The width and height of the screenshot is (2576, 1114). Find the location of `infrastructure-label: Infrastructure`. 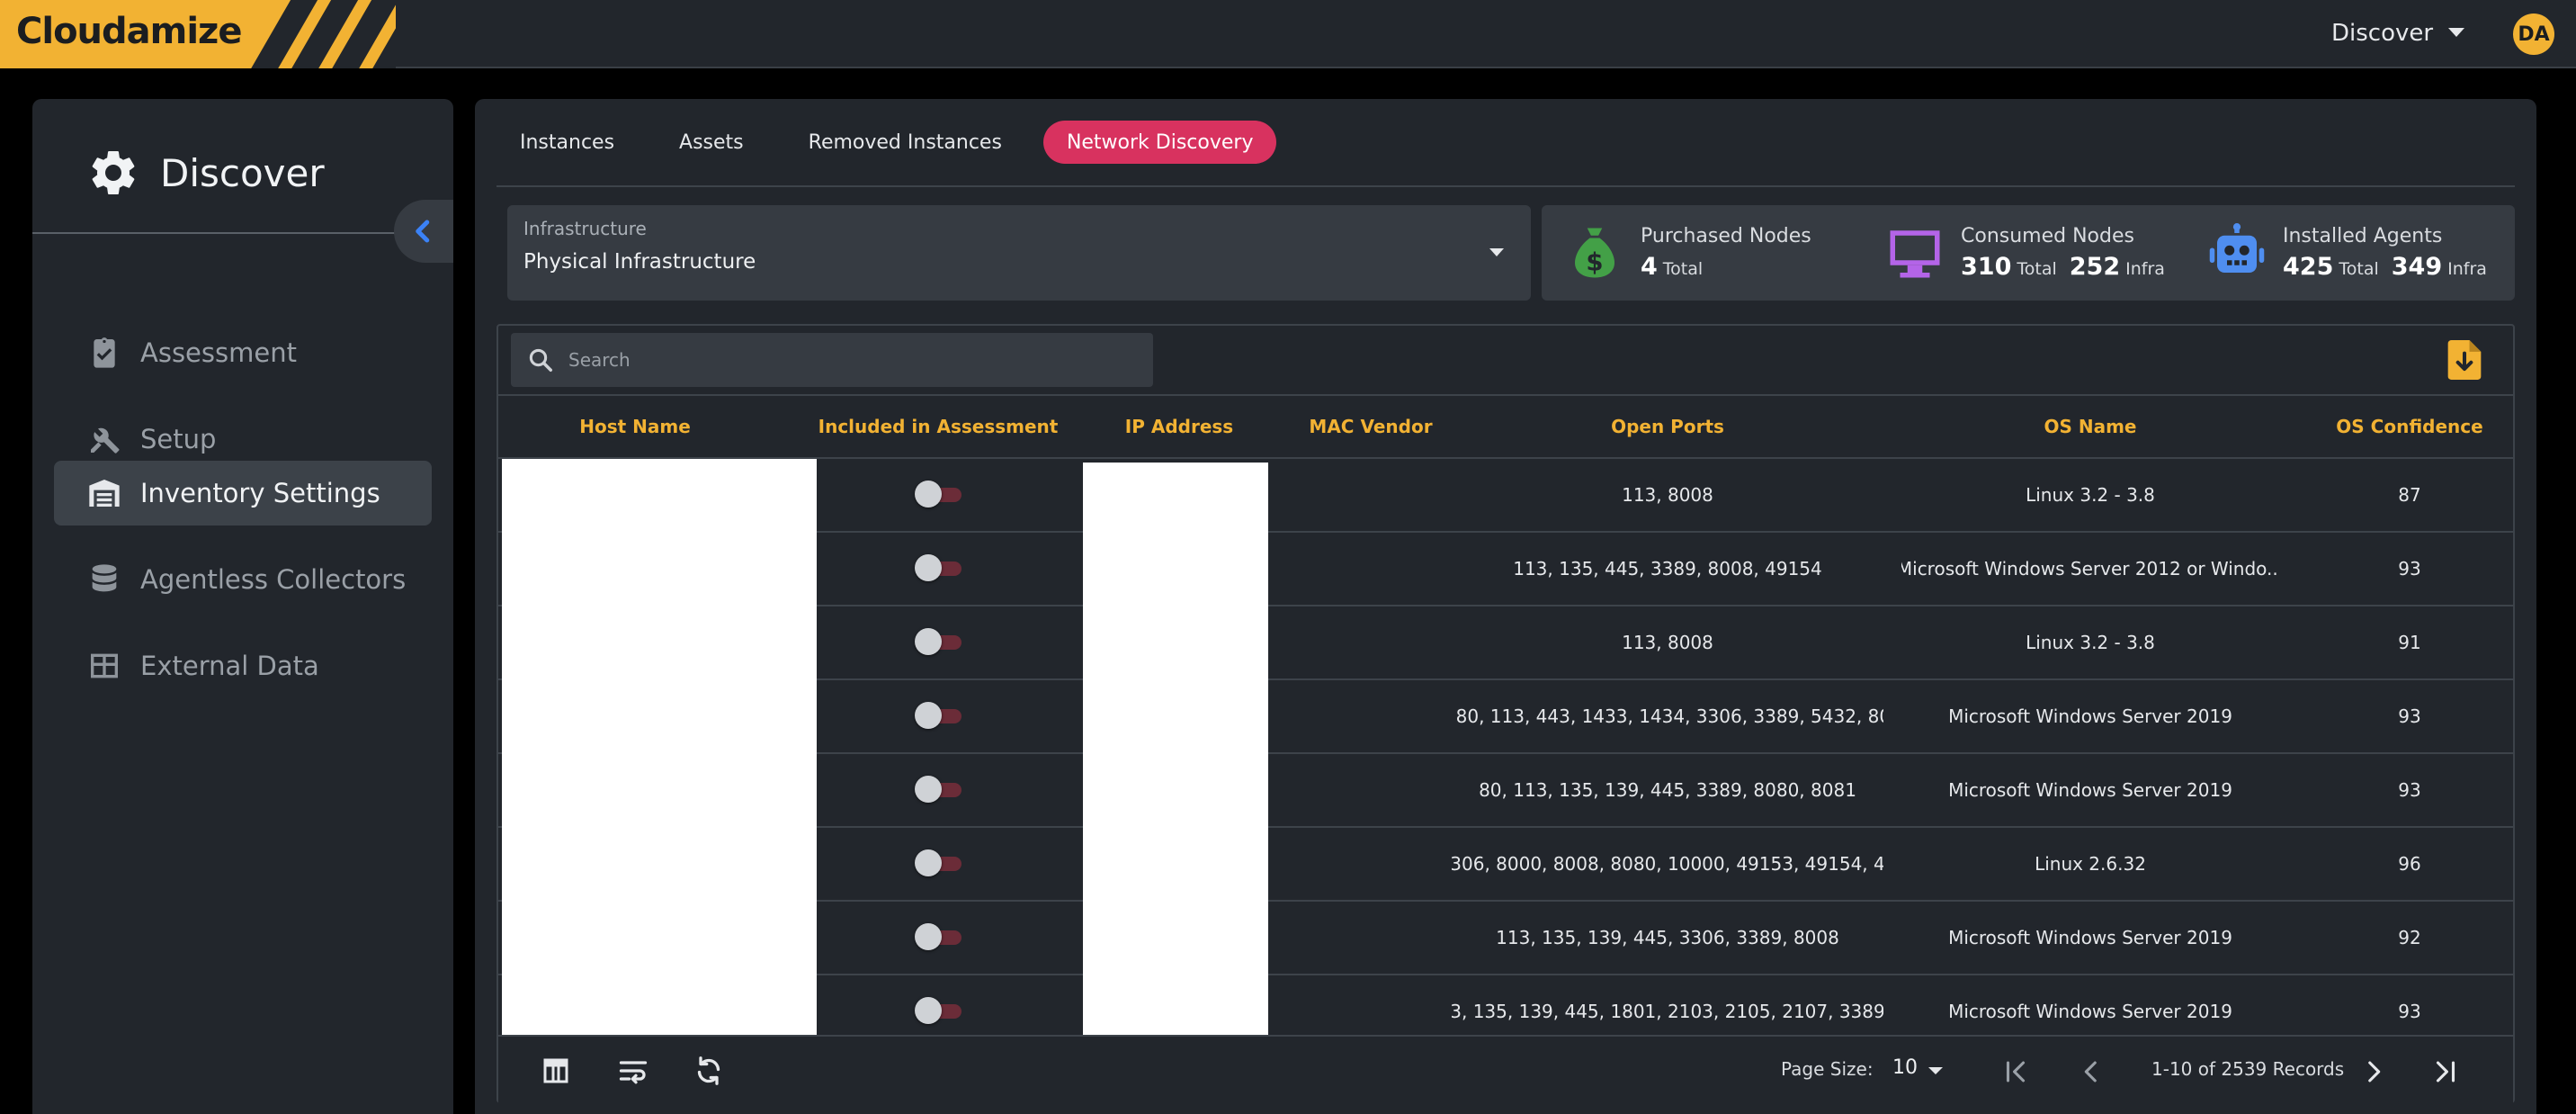

infrastructure-label: Infrastructure is located at coordinates (585, 228).